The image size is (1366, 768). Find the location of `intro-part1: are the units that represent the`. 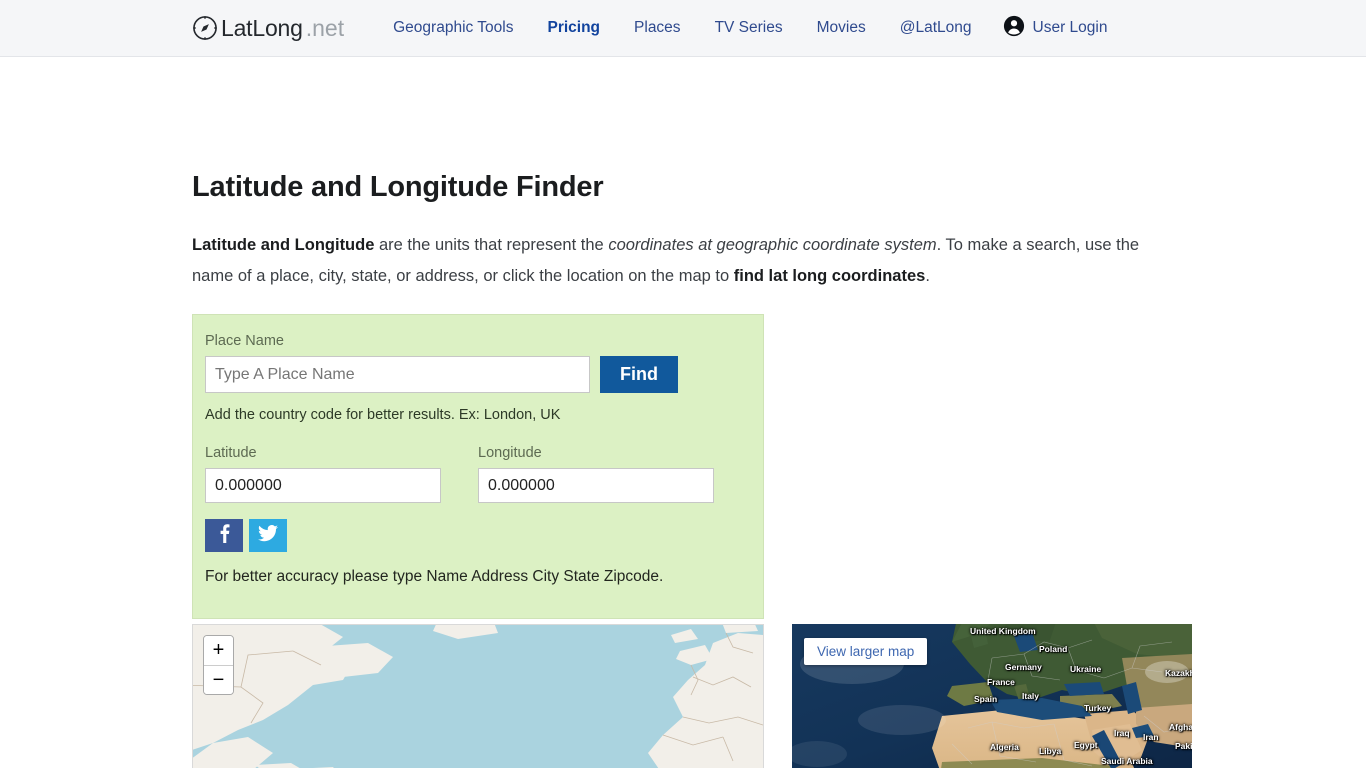

intro-part1: are the units that represent the is located at coordinates (491, 245).